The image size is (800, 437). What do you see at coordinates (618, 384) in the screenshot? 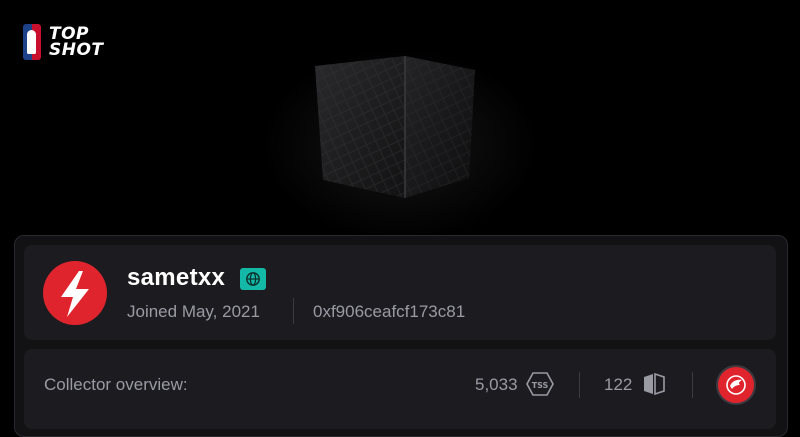
I see `moment-count: 122` at bounding box center [618, 384].